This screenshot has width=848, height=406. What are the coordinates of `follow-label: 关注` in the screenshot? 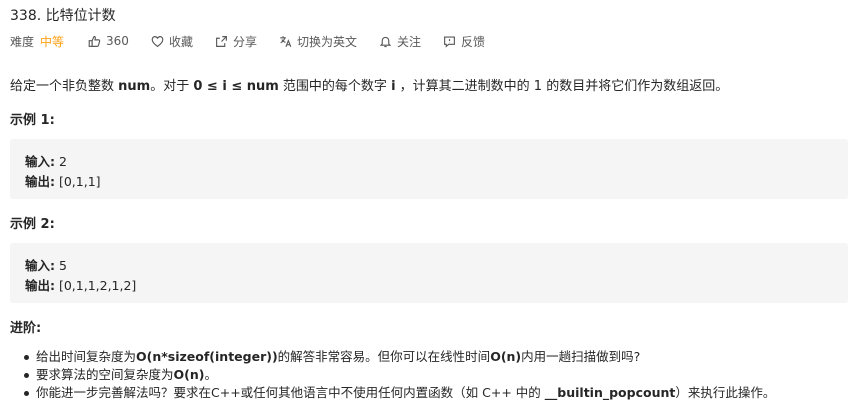 It's located at (408, 41).